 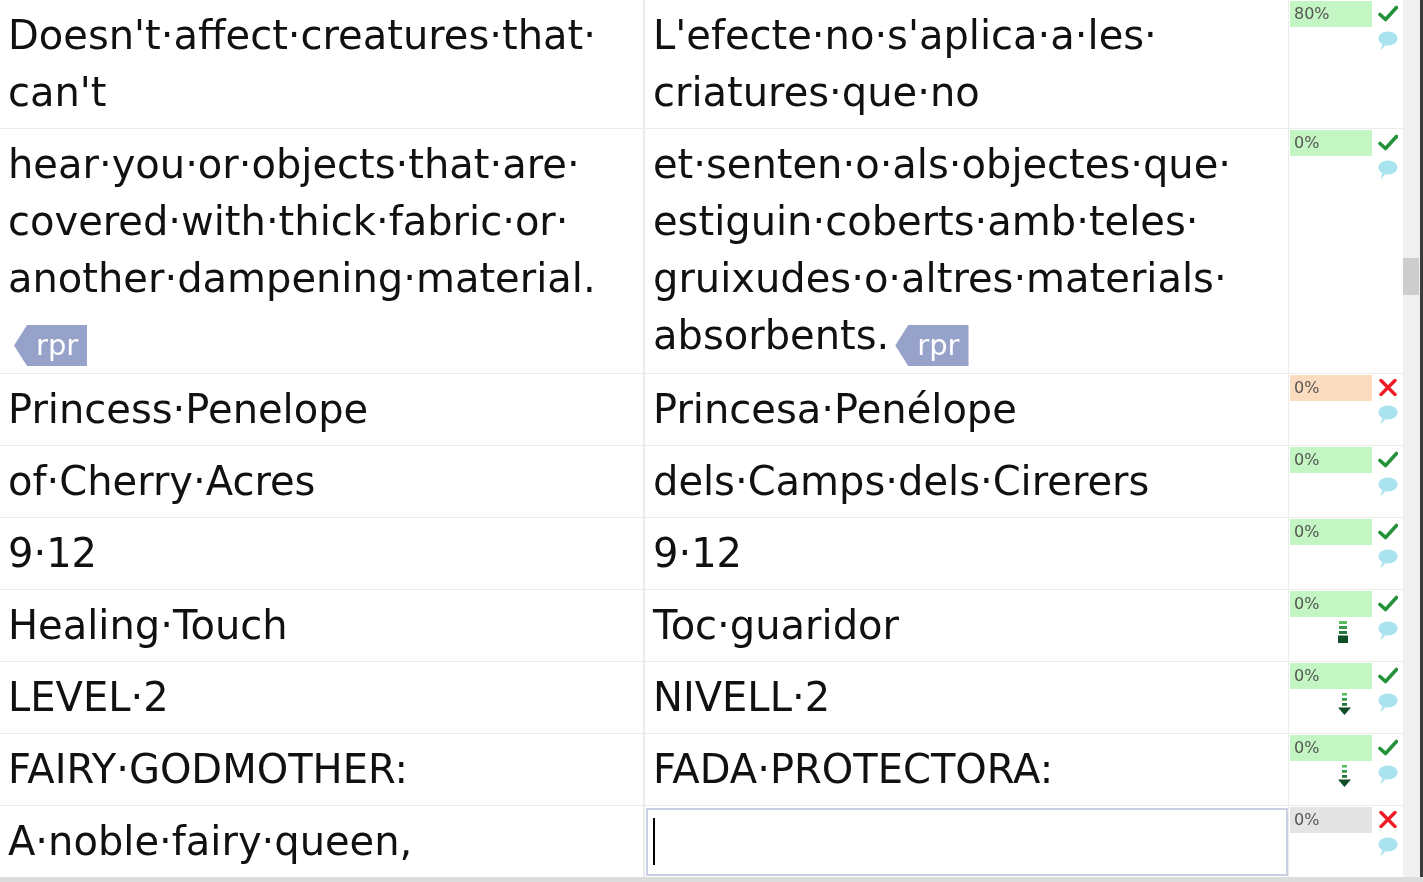 What do you see at coordinates (302, 64) in the screenshot?
I see `source-segment-text: Doesn't·affect·creatures·that· can't` at bounding box center [302, 64].